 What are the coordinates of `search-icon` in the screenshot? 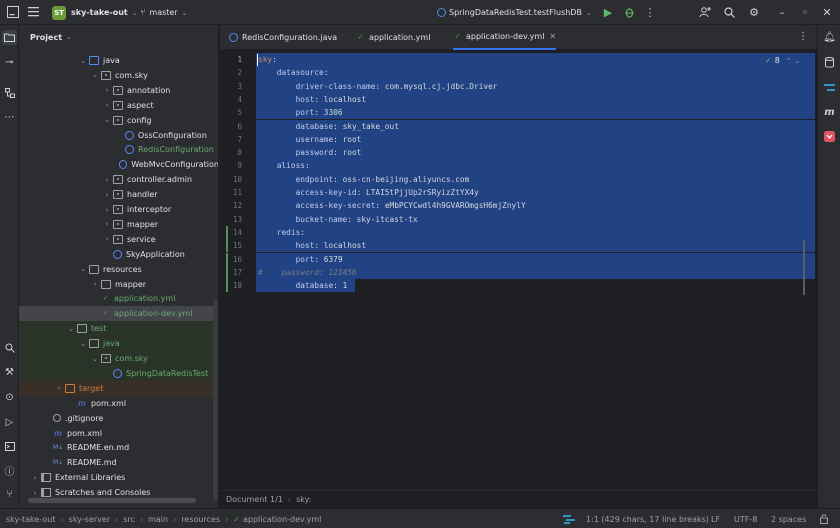 It's located at (729, 12).